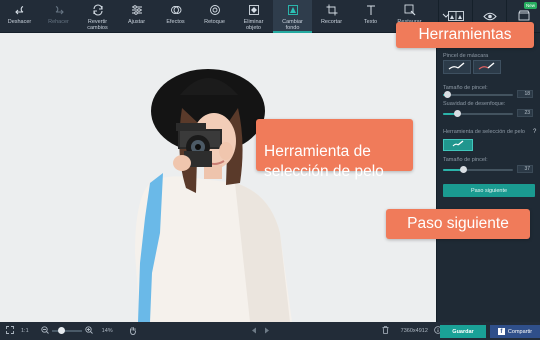  Describe the element at coordinates (292, 25) in the screenshot. I see `change-background-label: Cambiar fondo` at that location.